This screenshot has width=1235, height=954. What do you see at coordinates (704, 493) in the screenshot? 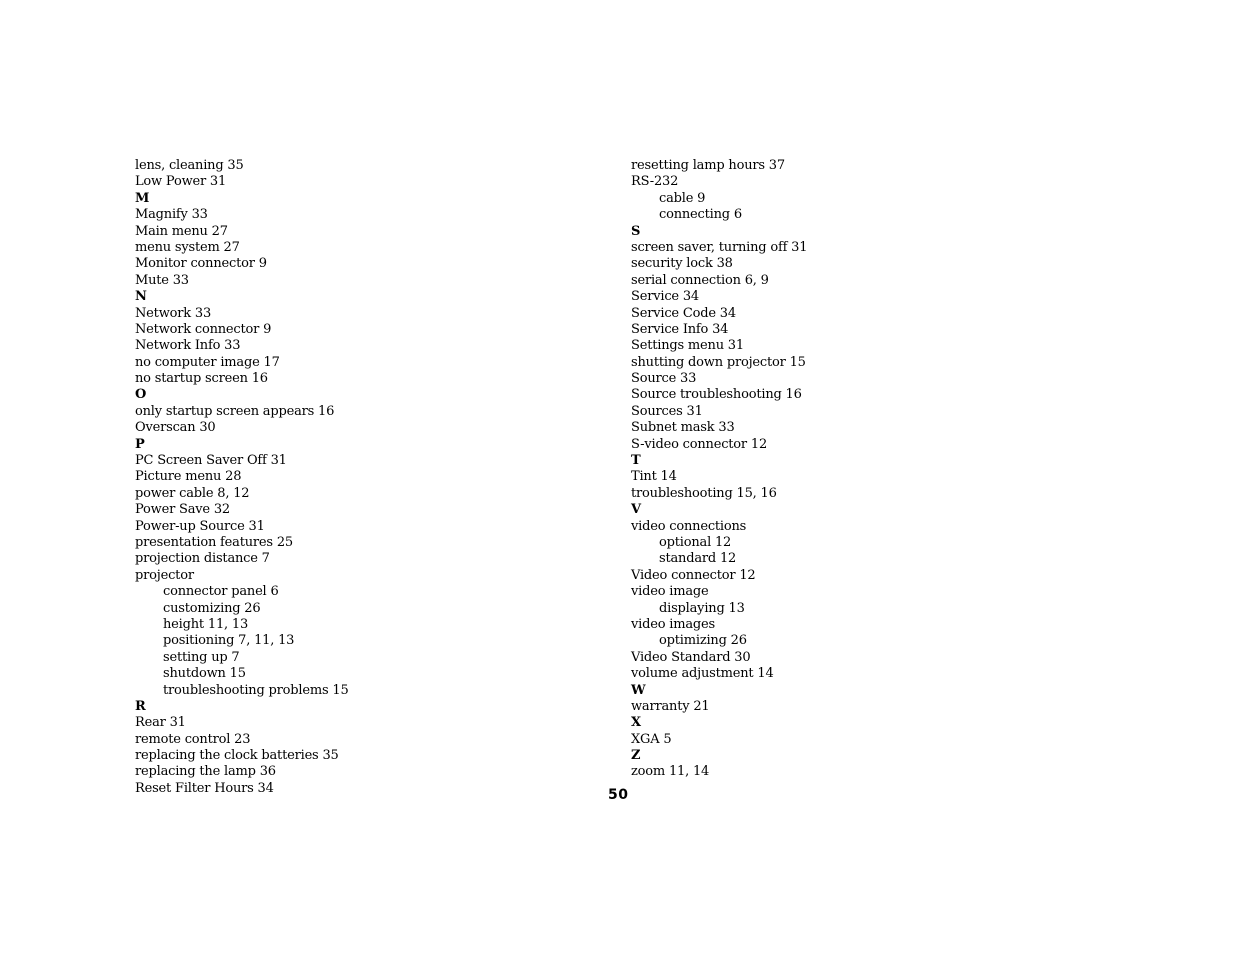
I see `index-entry: troubleshooting 15, 16` at bounding box center [704, 493].